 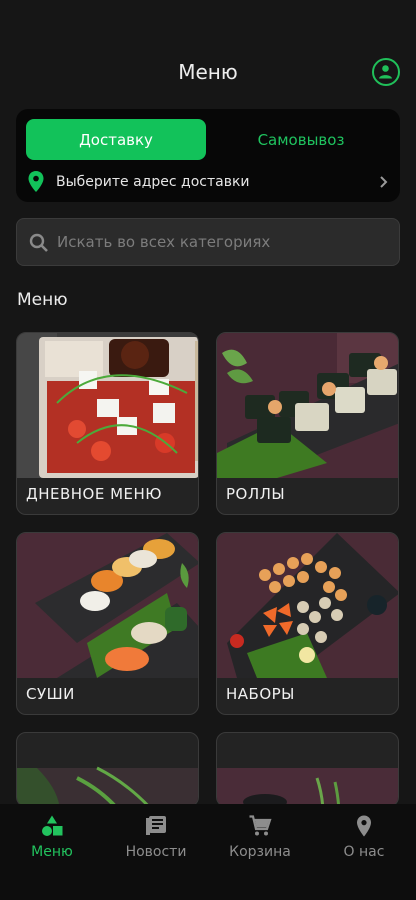 What do you see at coordinates (307, 405) in the screenshot?
I see `rolls-image` at bounding box center [307, 405].